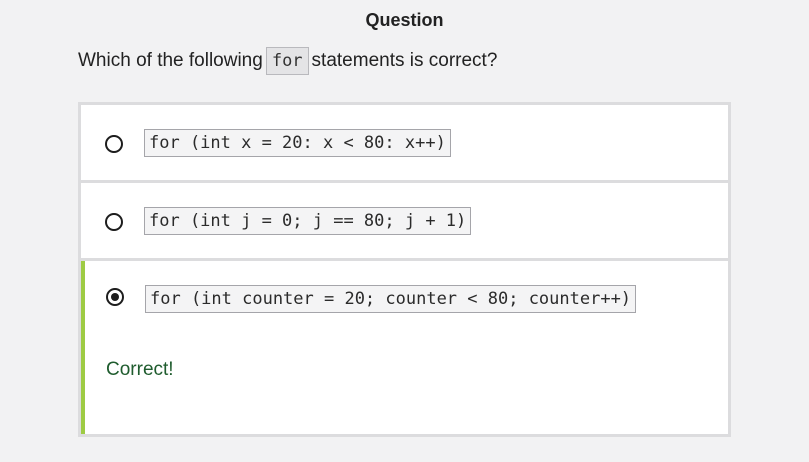  What do you see at coordinates (170, 60) in the screenshot?
I see `question-prefix: Which of the following` at bounding box center [170, 60].